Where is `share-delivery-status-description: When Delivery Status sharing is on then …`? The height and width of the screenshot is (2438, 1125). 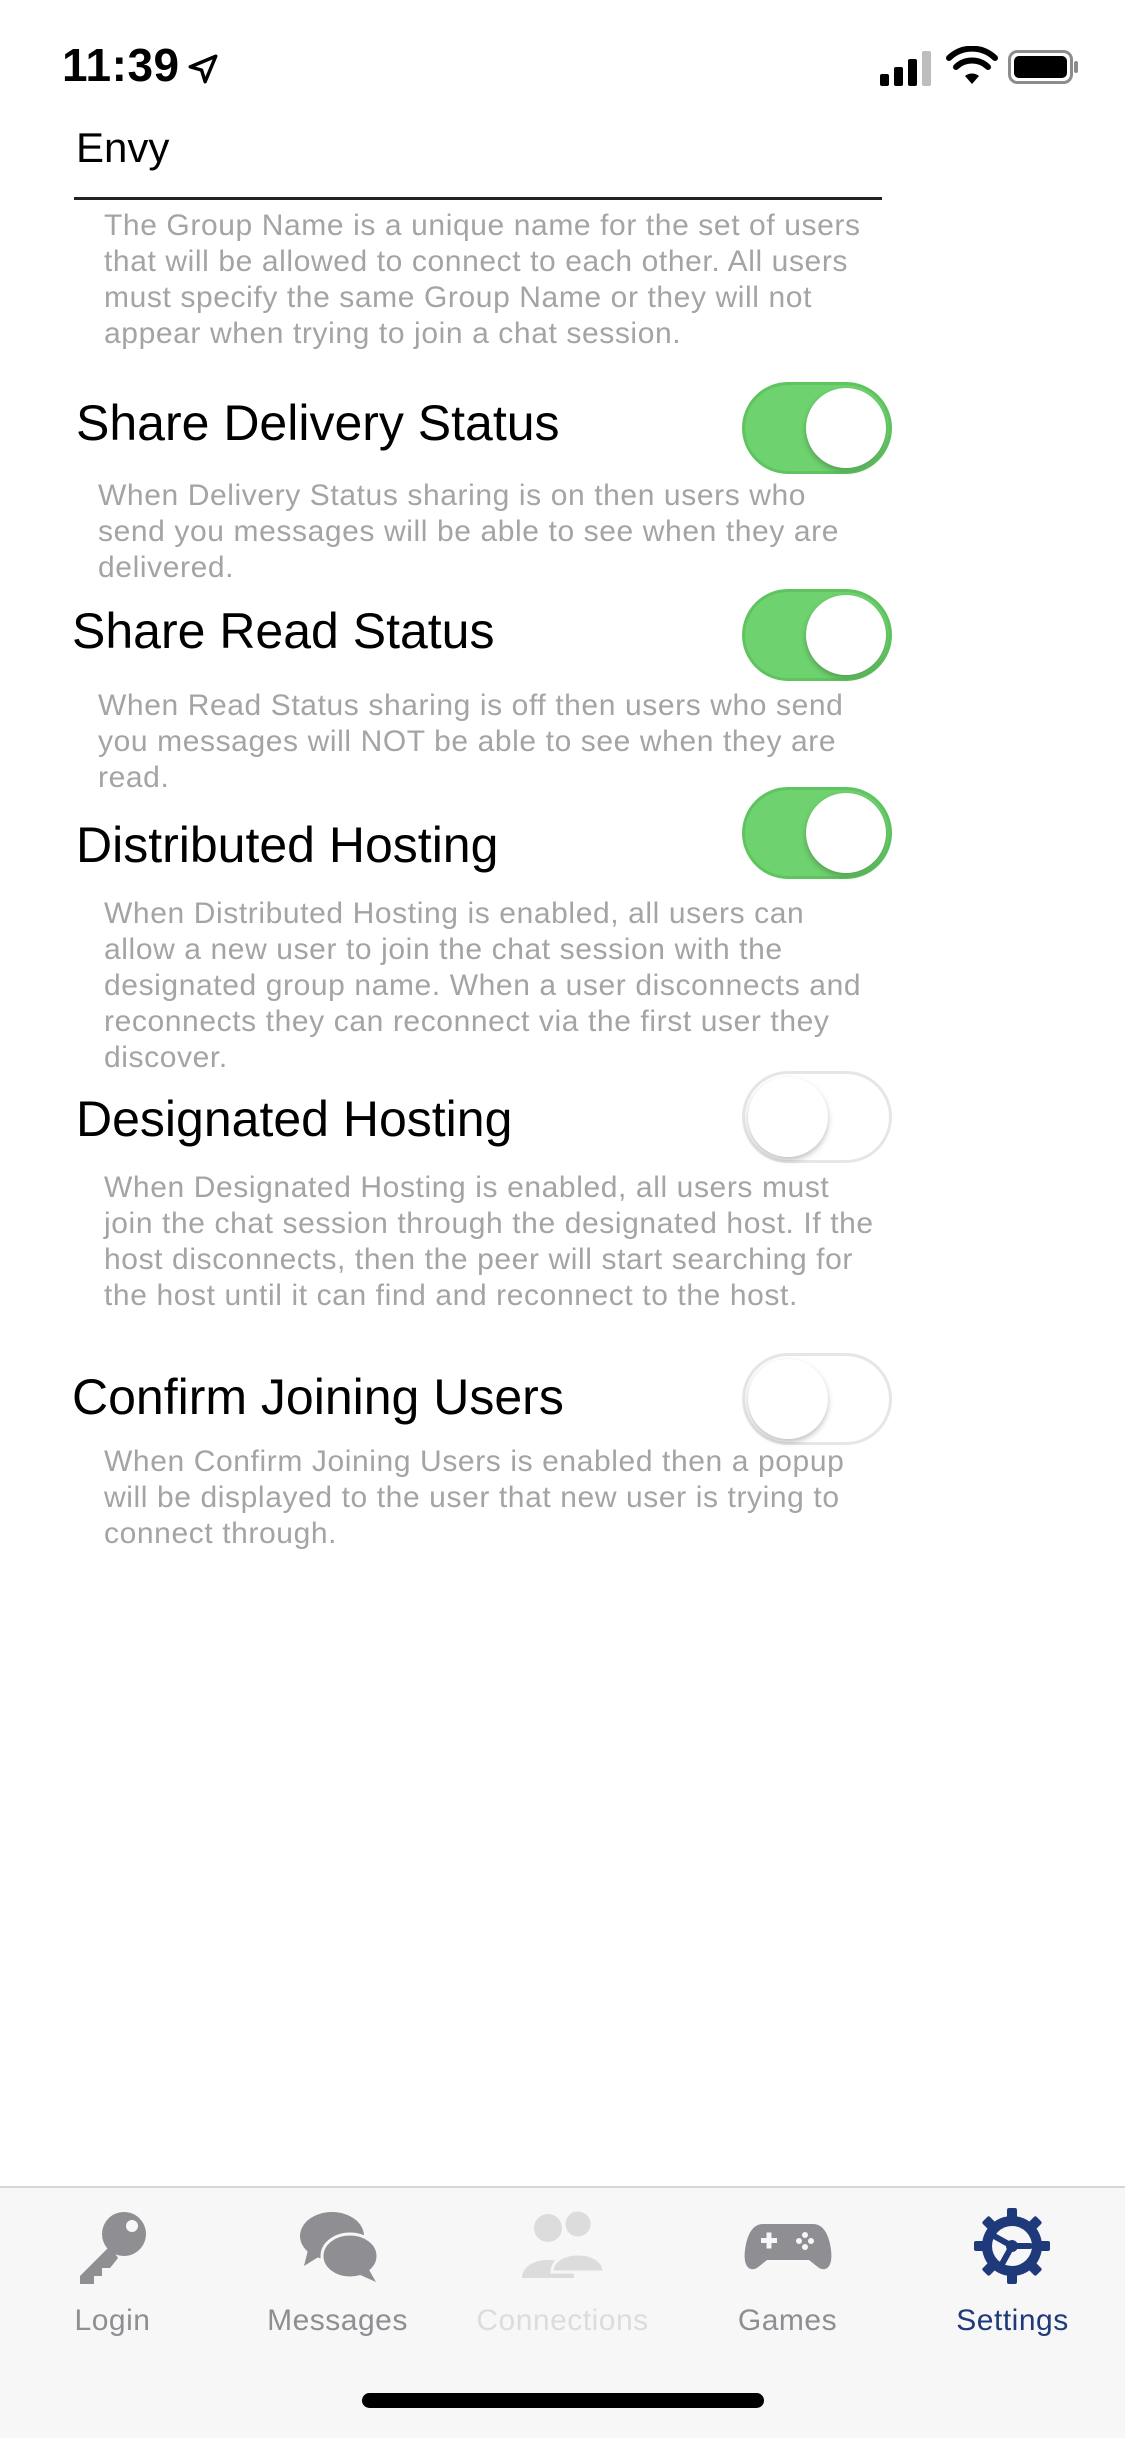
share-delivery-status-description: When Delivery Status sharing is on then … is located at coordinates (469, 531).